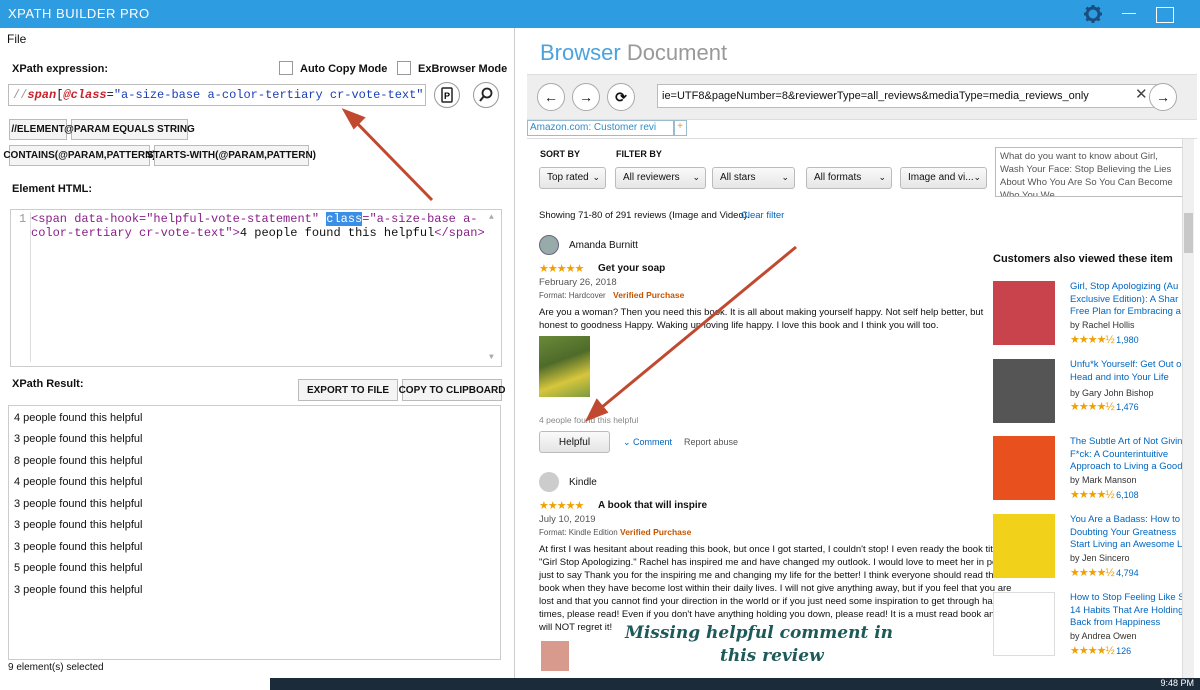 The image size is (1200, 690). What do you see at coordinates (1102, 325) in the screenshot?
I see `product-author: by Rachel Hollis` at bounding box center [1102, 325].